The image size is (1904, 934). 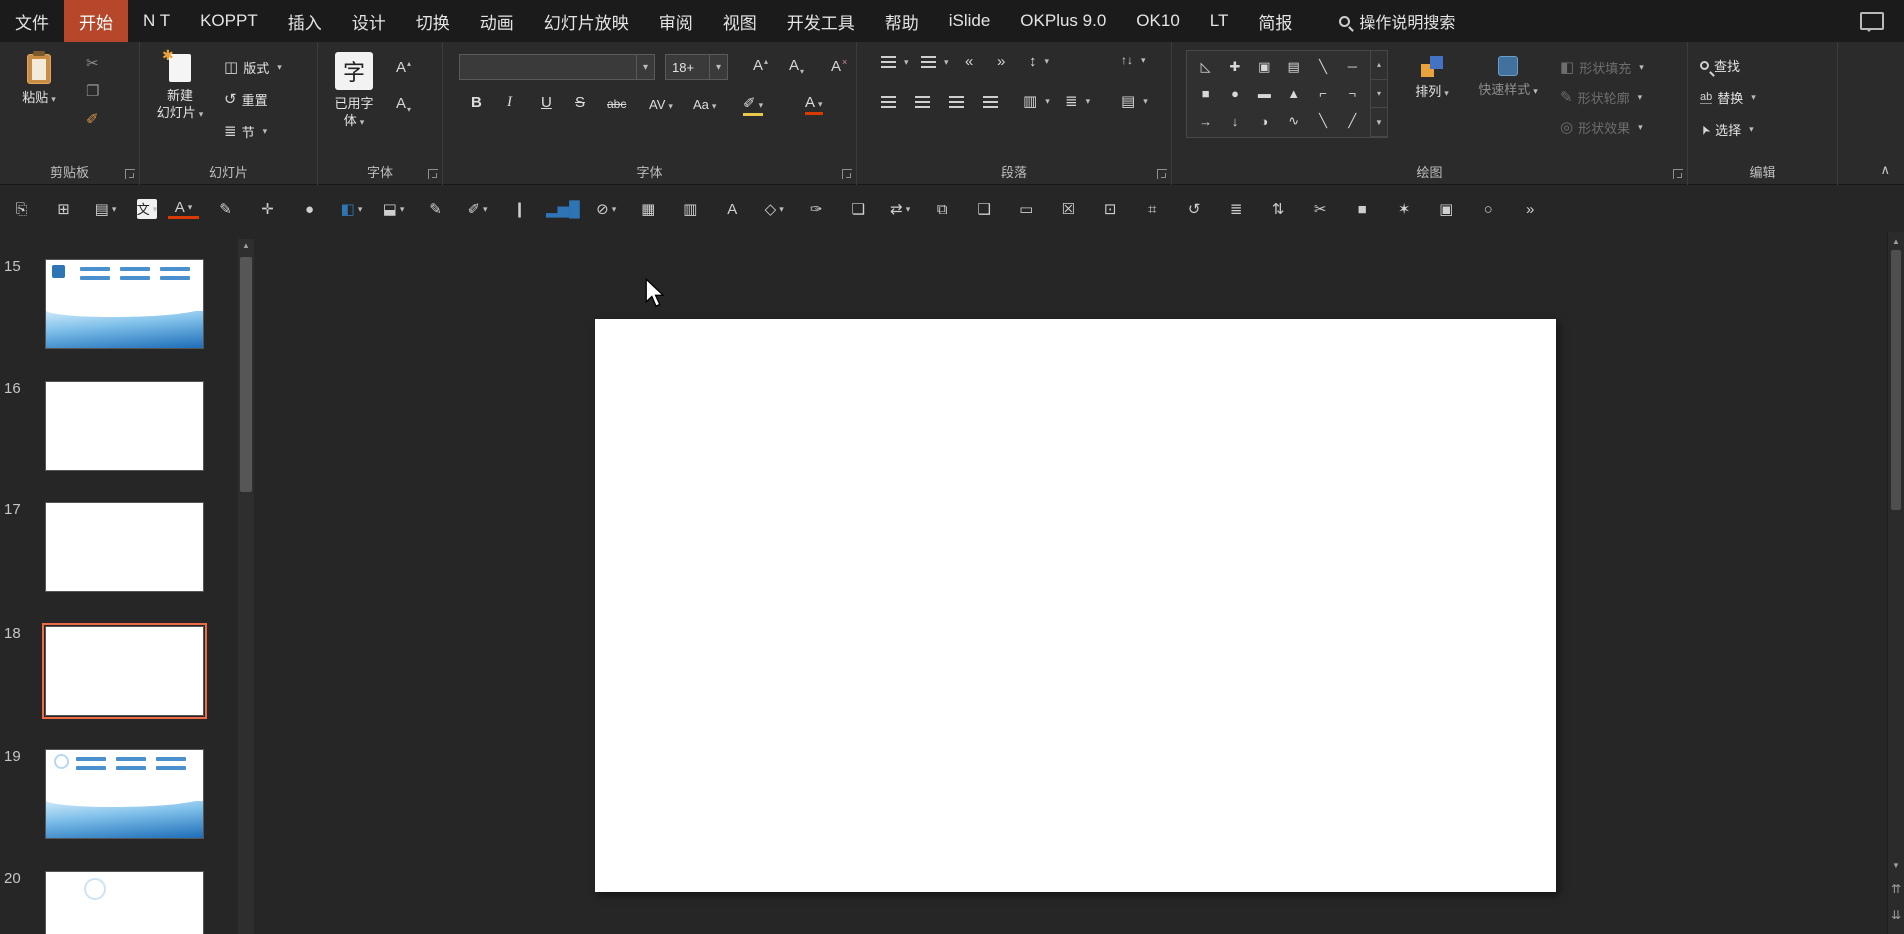 What do you see at coordinates (393, 209) in the screenshot?
I see `fill-bucket-icon: ⬓` at bounding box center [393, 209].